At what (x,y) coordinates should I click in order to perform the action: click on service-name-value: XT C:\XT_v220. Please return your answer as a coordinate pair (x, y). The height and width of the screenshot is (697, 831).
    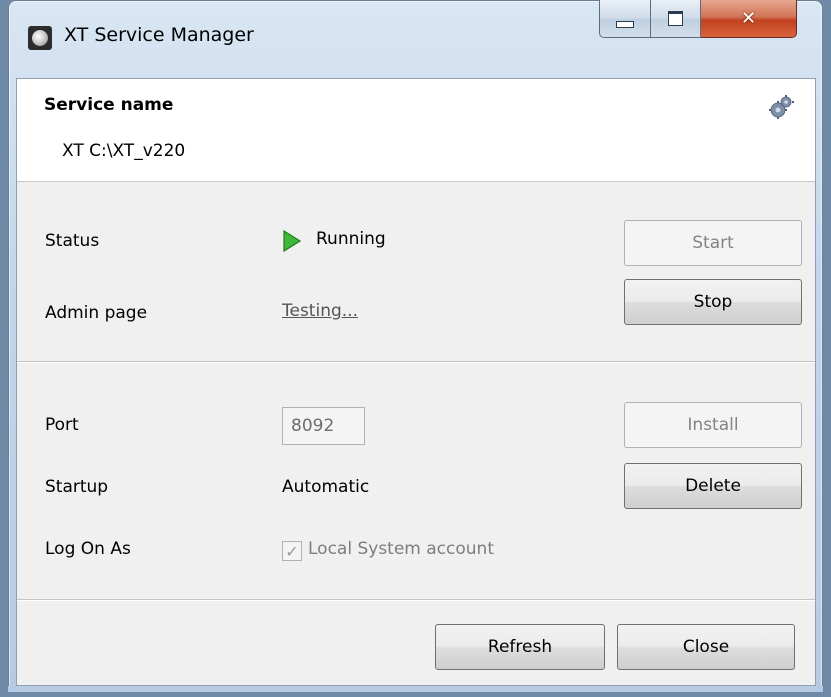
    Looking at the image, I should click on (124, 151).